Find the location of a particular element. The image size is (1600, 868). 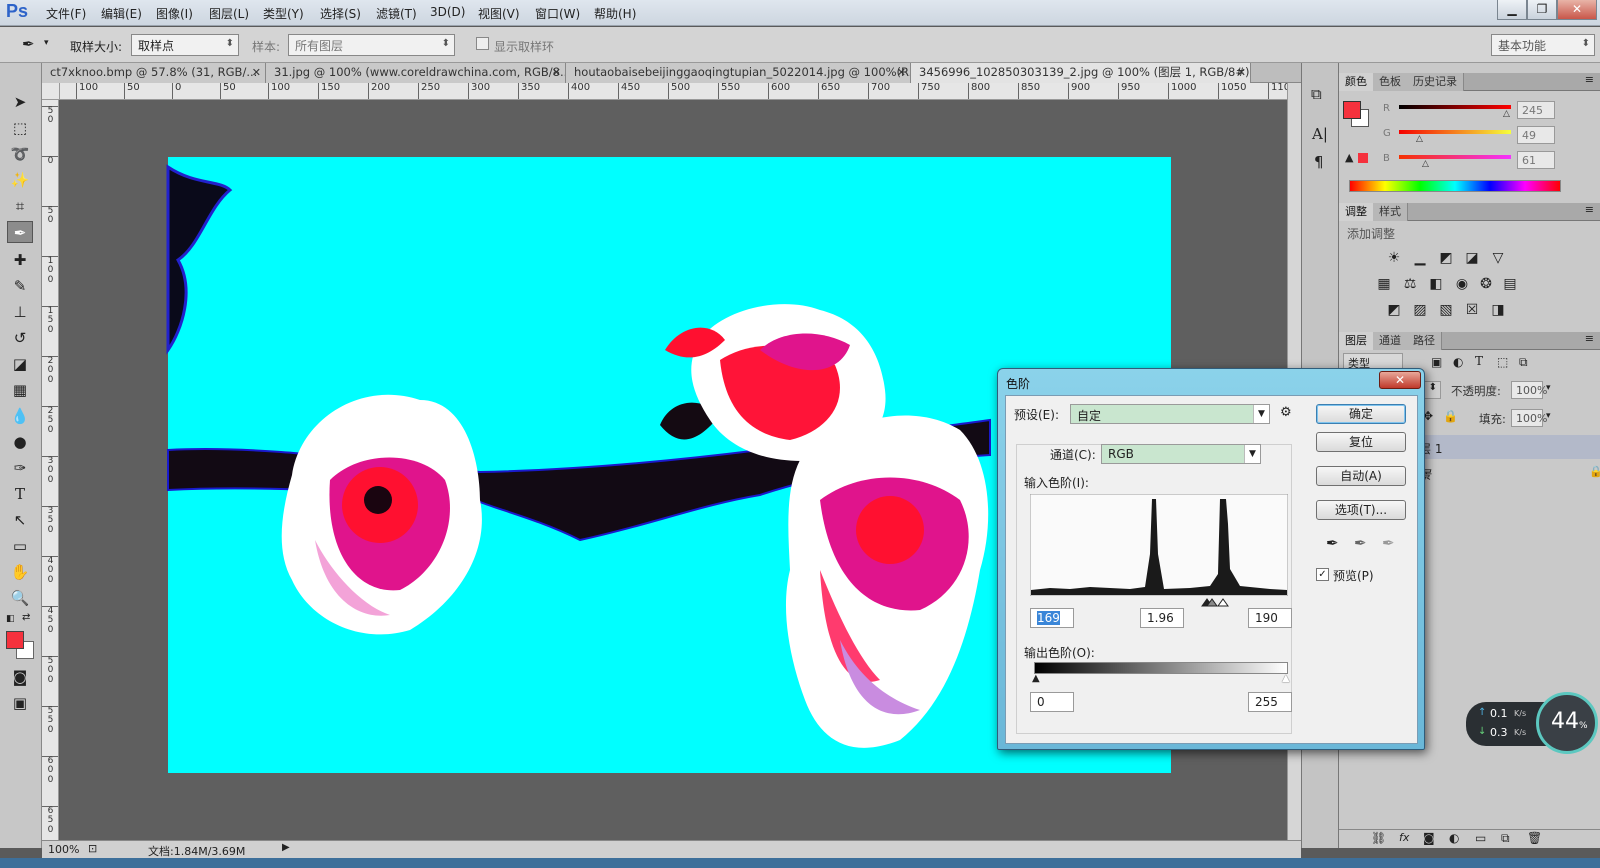

swap-colors-icon: ⇄ is located at coordinates (26, 617).